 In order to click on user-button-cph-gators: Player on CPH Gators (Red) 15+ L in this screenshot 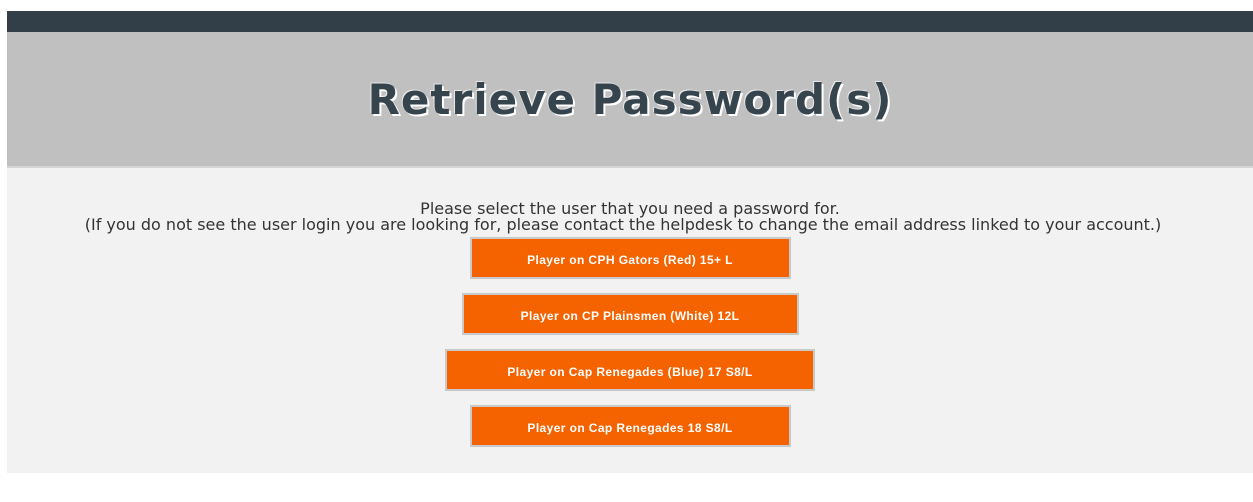, I will do `click(630, 258)`.